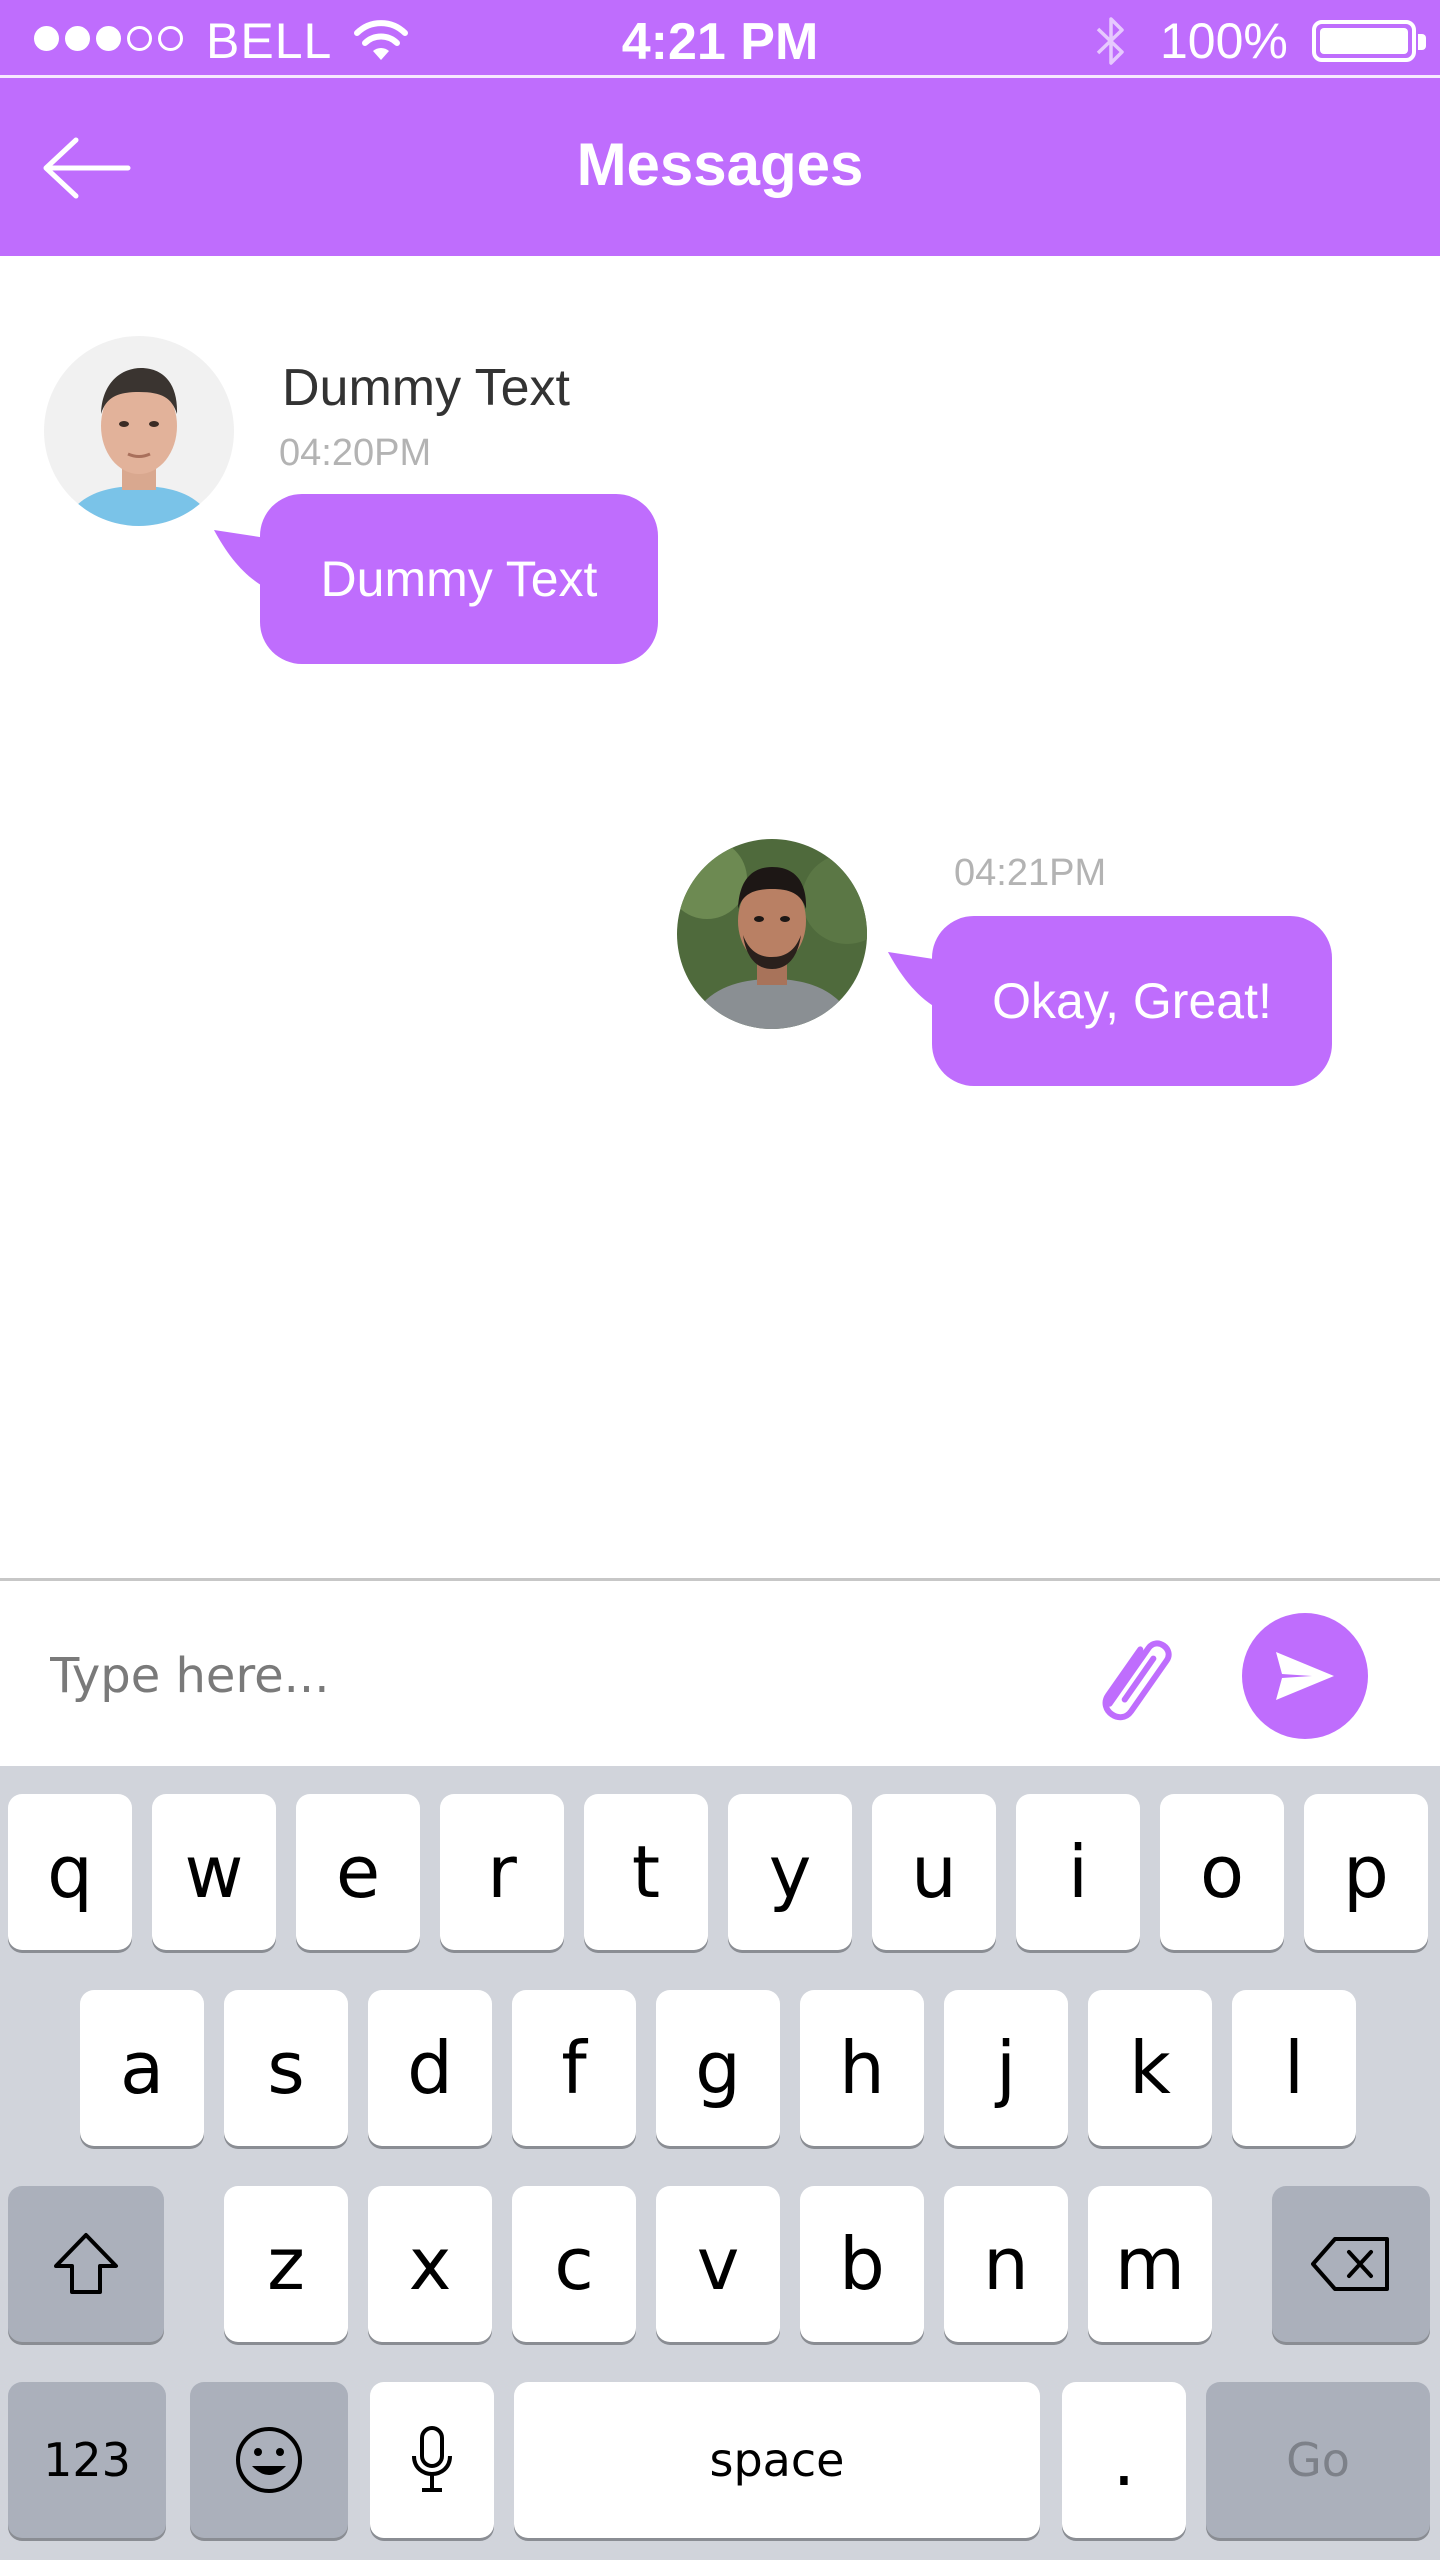 Image resolution: width=1440 pixels, height=2560 pixels. What do you see at coordinates (1006, 2264) in the screenshot?
I see `key-n: n` at bounding box center [1006, 2264].